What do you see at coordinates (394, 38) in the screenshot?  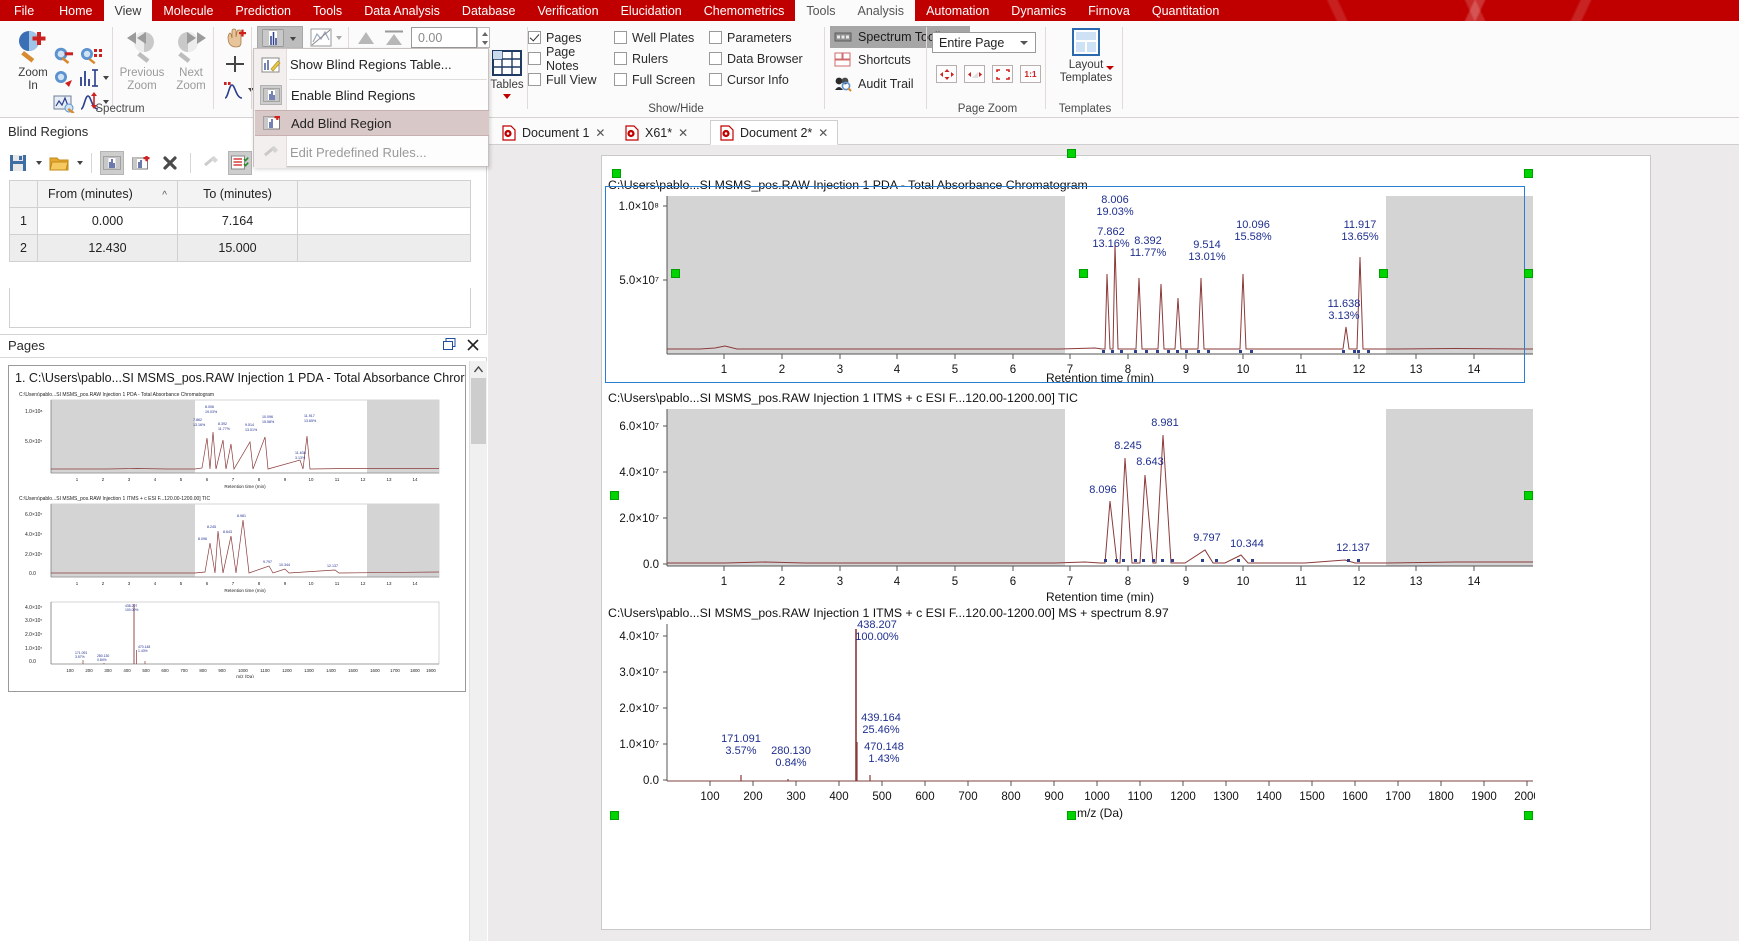 I see `threshold-down-button` at bounding box center [394, 38].